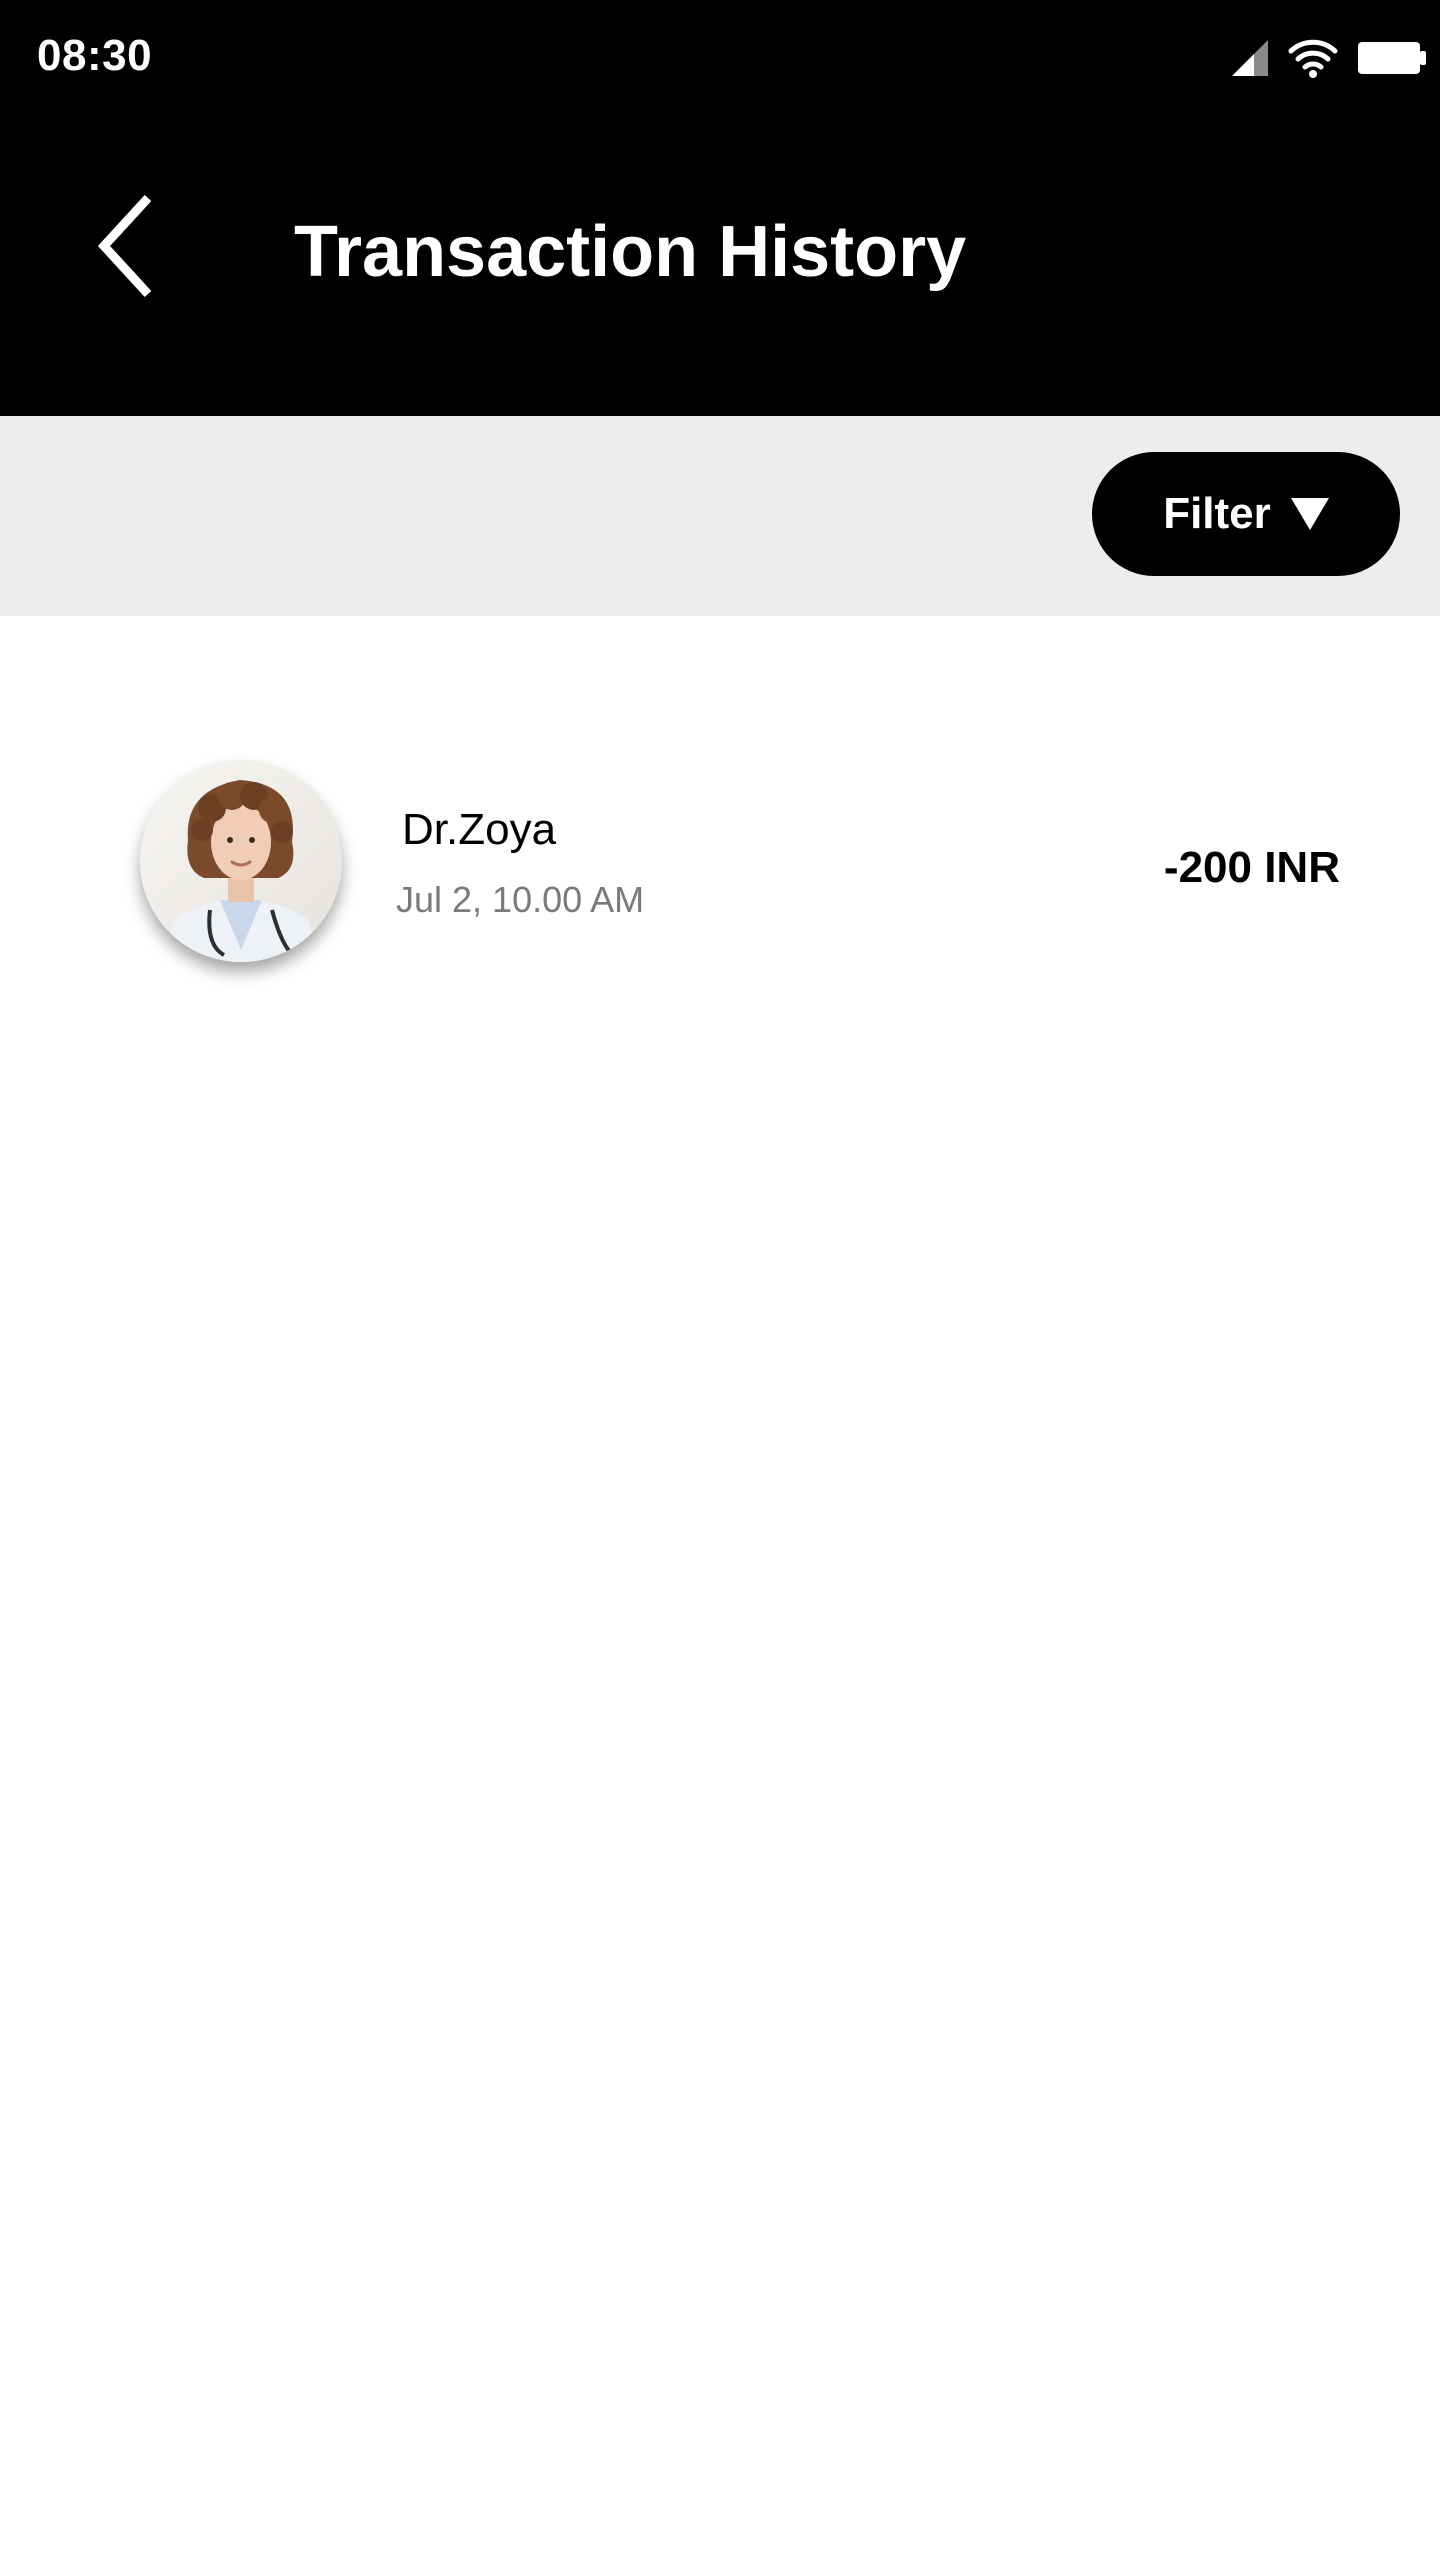 The image size is (1440, 2560). What do you see at coordinates (520, 899) in the screenshot?
I see `transaction-datetime: Jul 2, 10.00 AM` at bounding box center [520, 899].